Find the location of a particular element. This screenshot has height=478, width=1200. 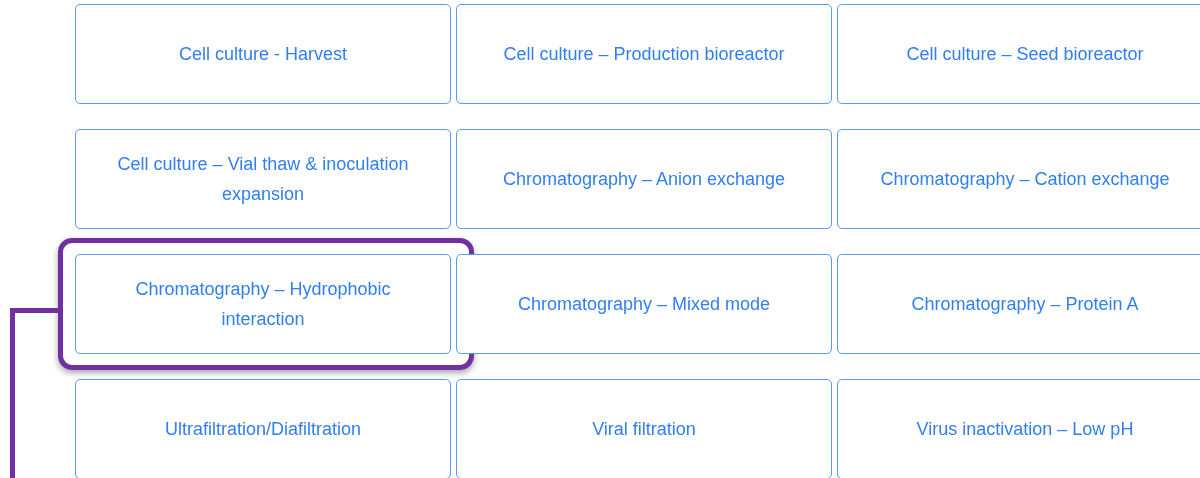

category-button: Chromatography – Cation exchange is located at coordinates (1018, 179).